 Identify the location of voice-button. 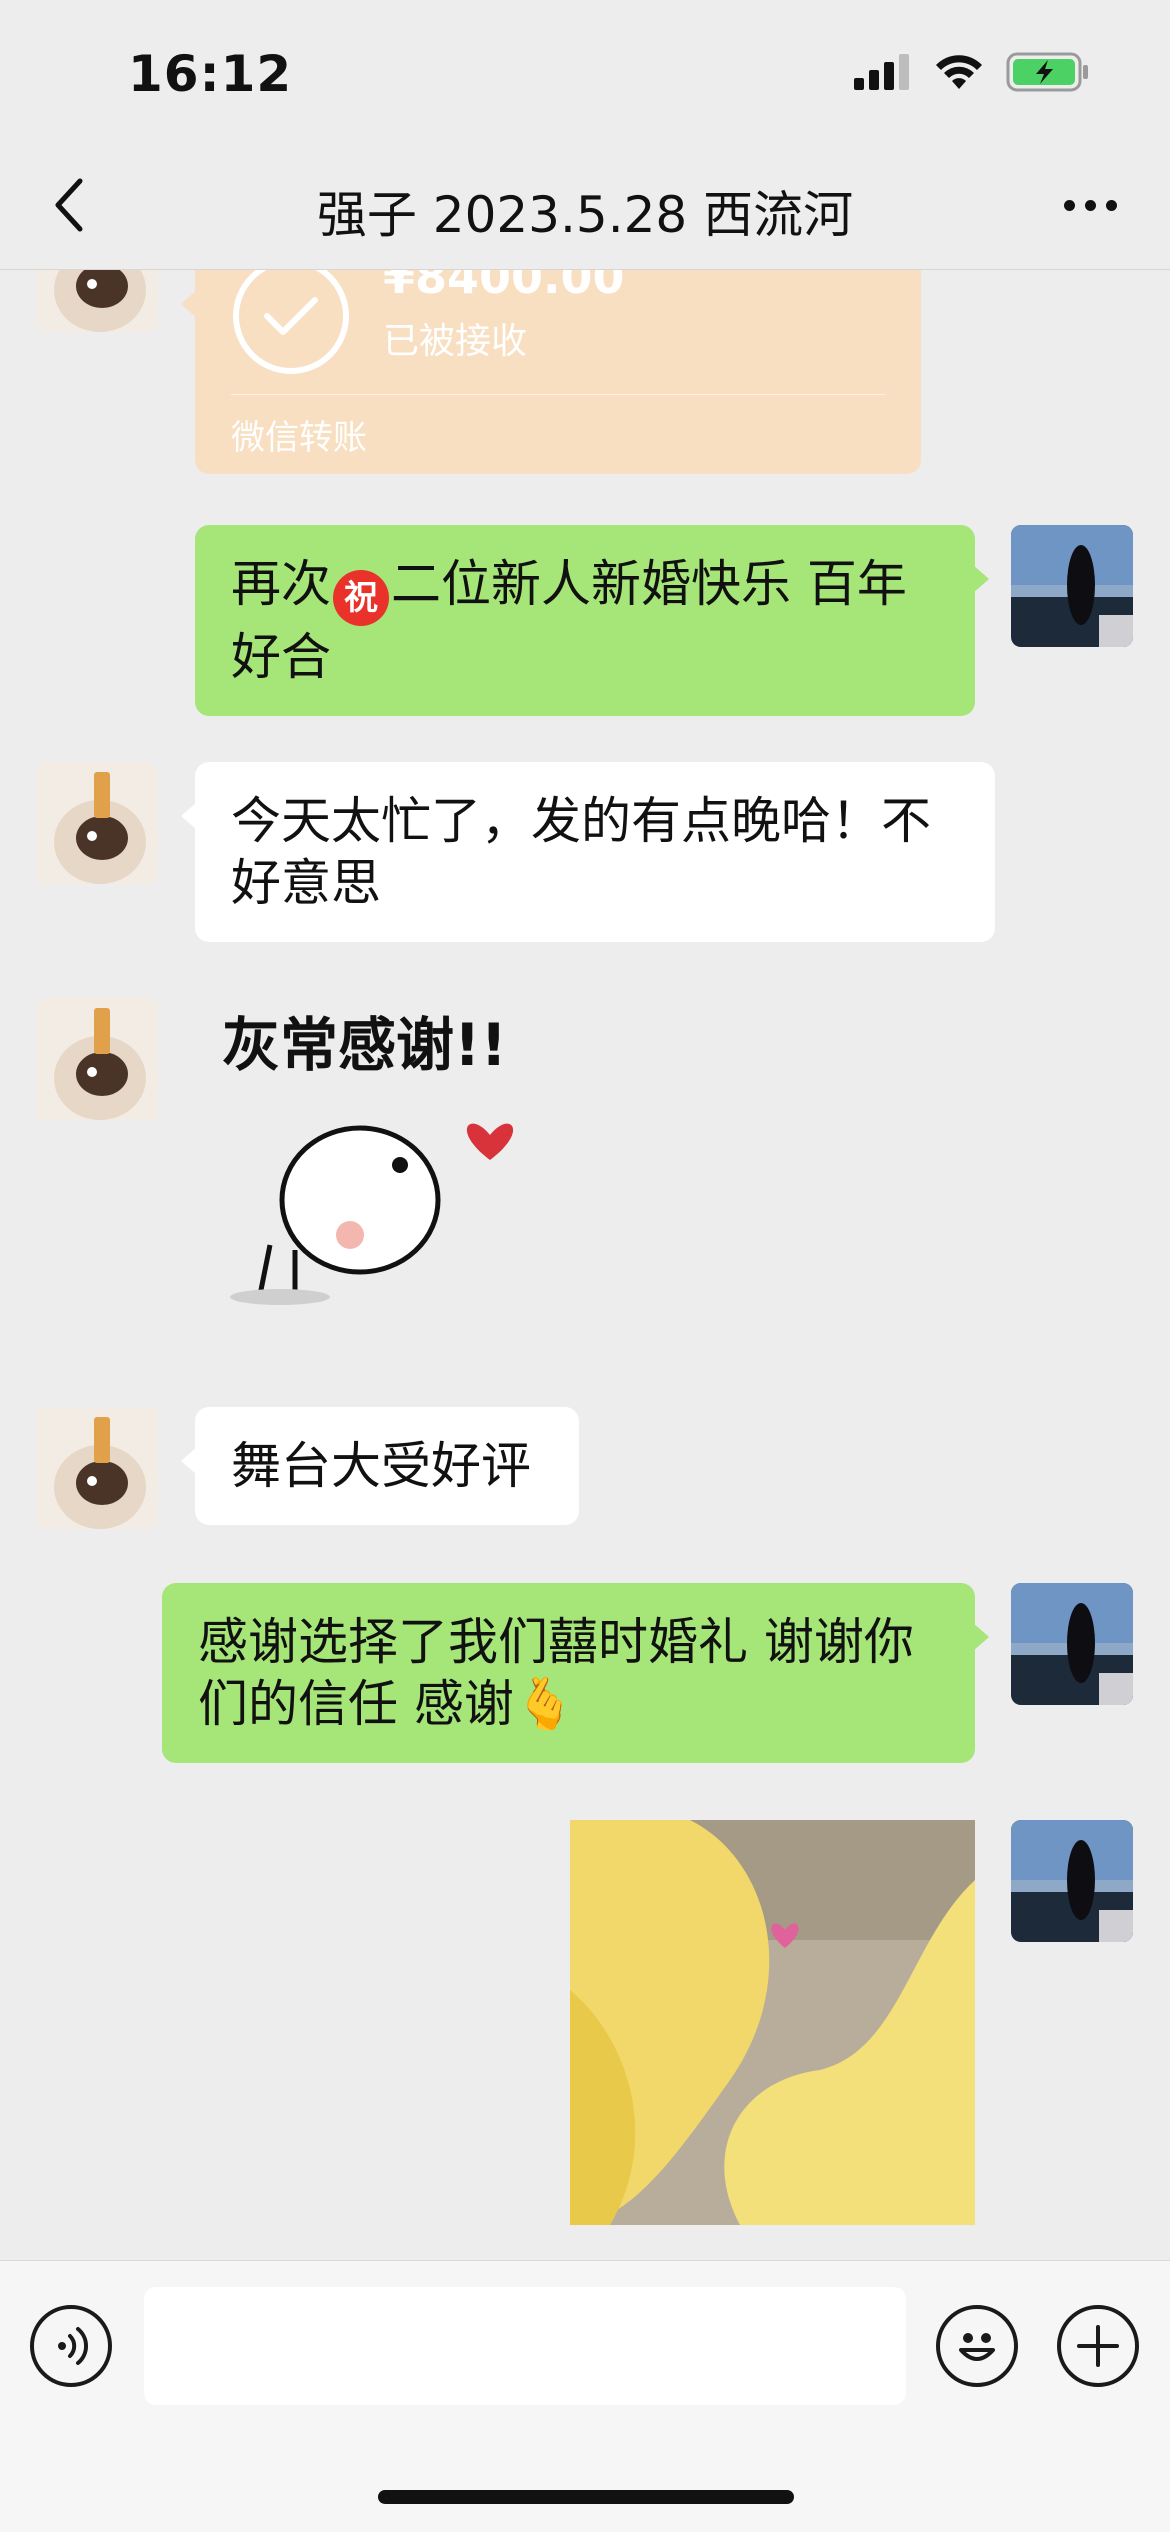
(71, 2346).